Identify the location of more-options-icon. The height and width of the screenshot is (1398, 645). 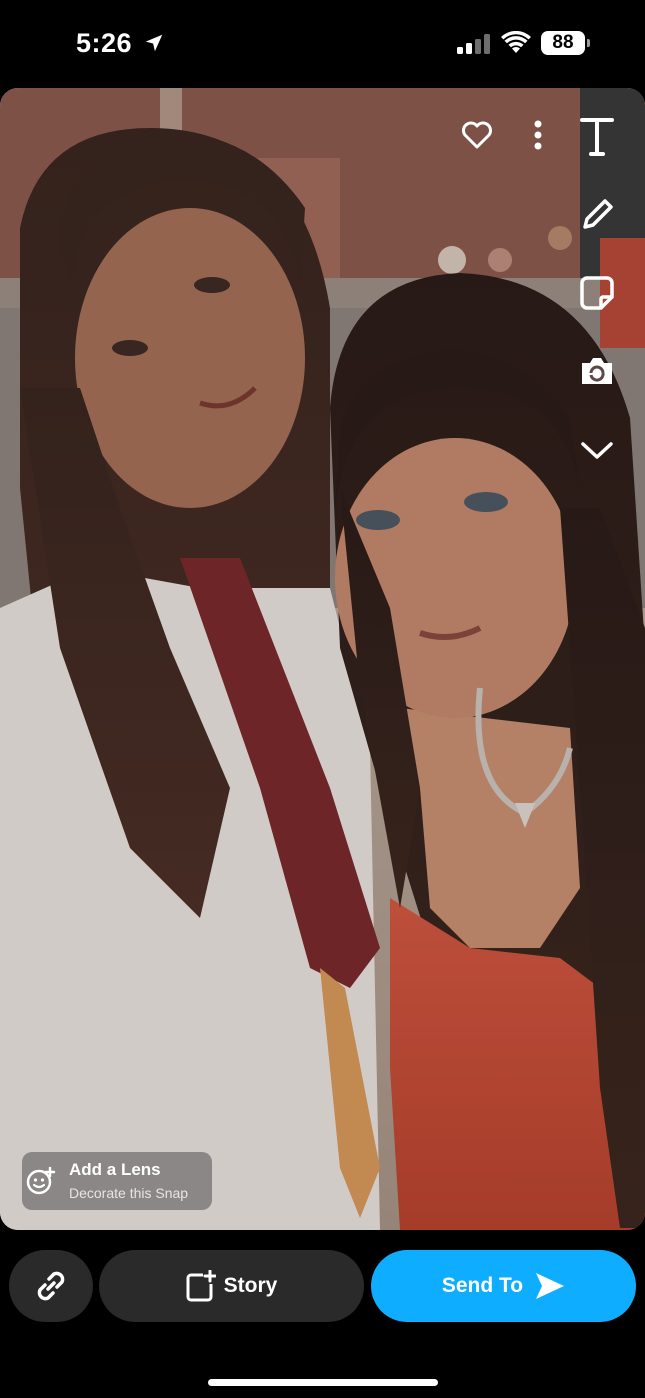
(538, 135).